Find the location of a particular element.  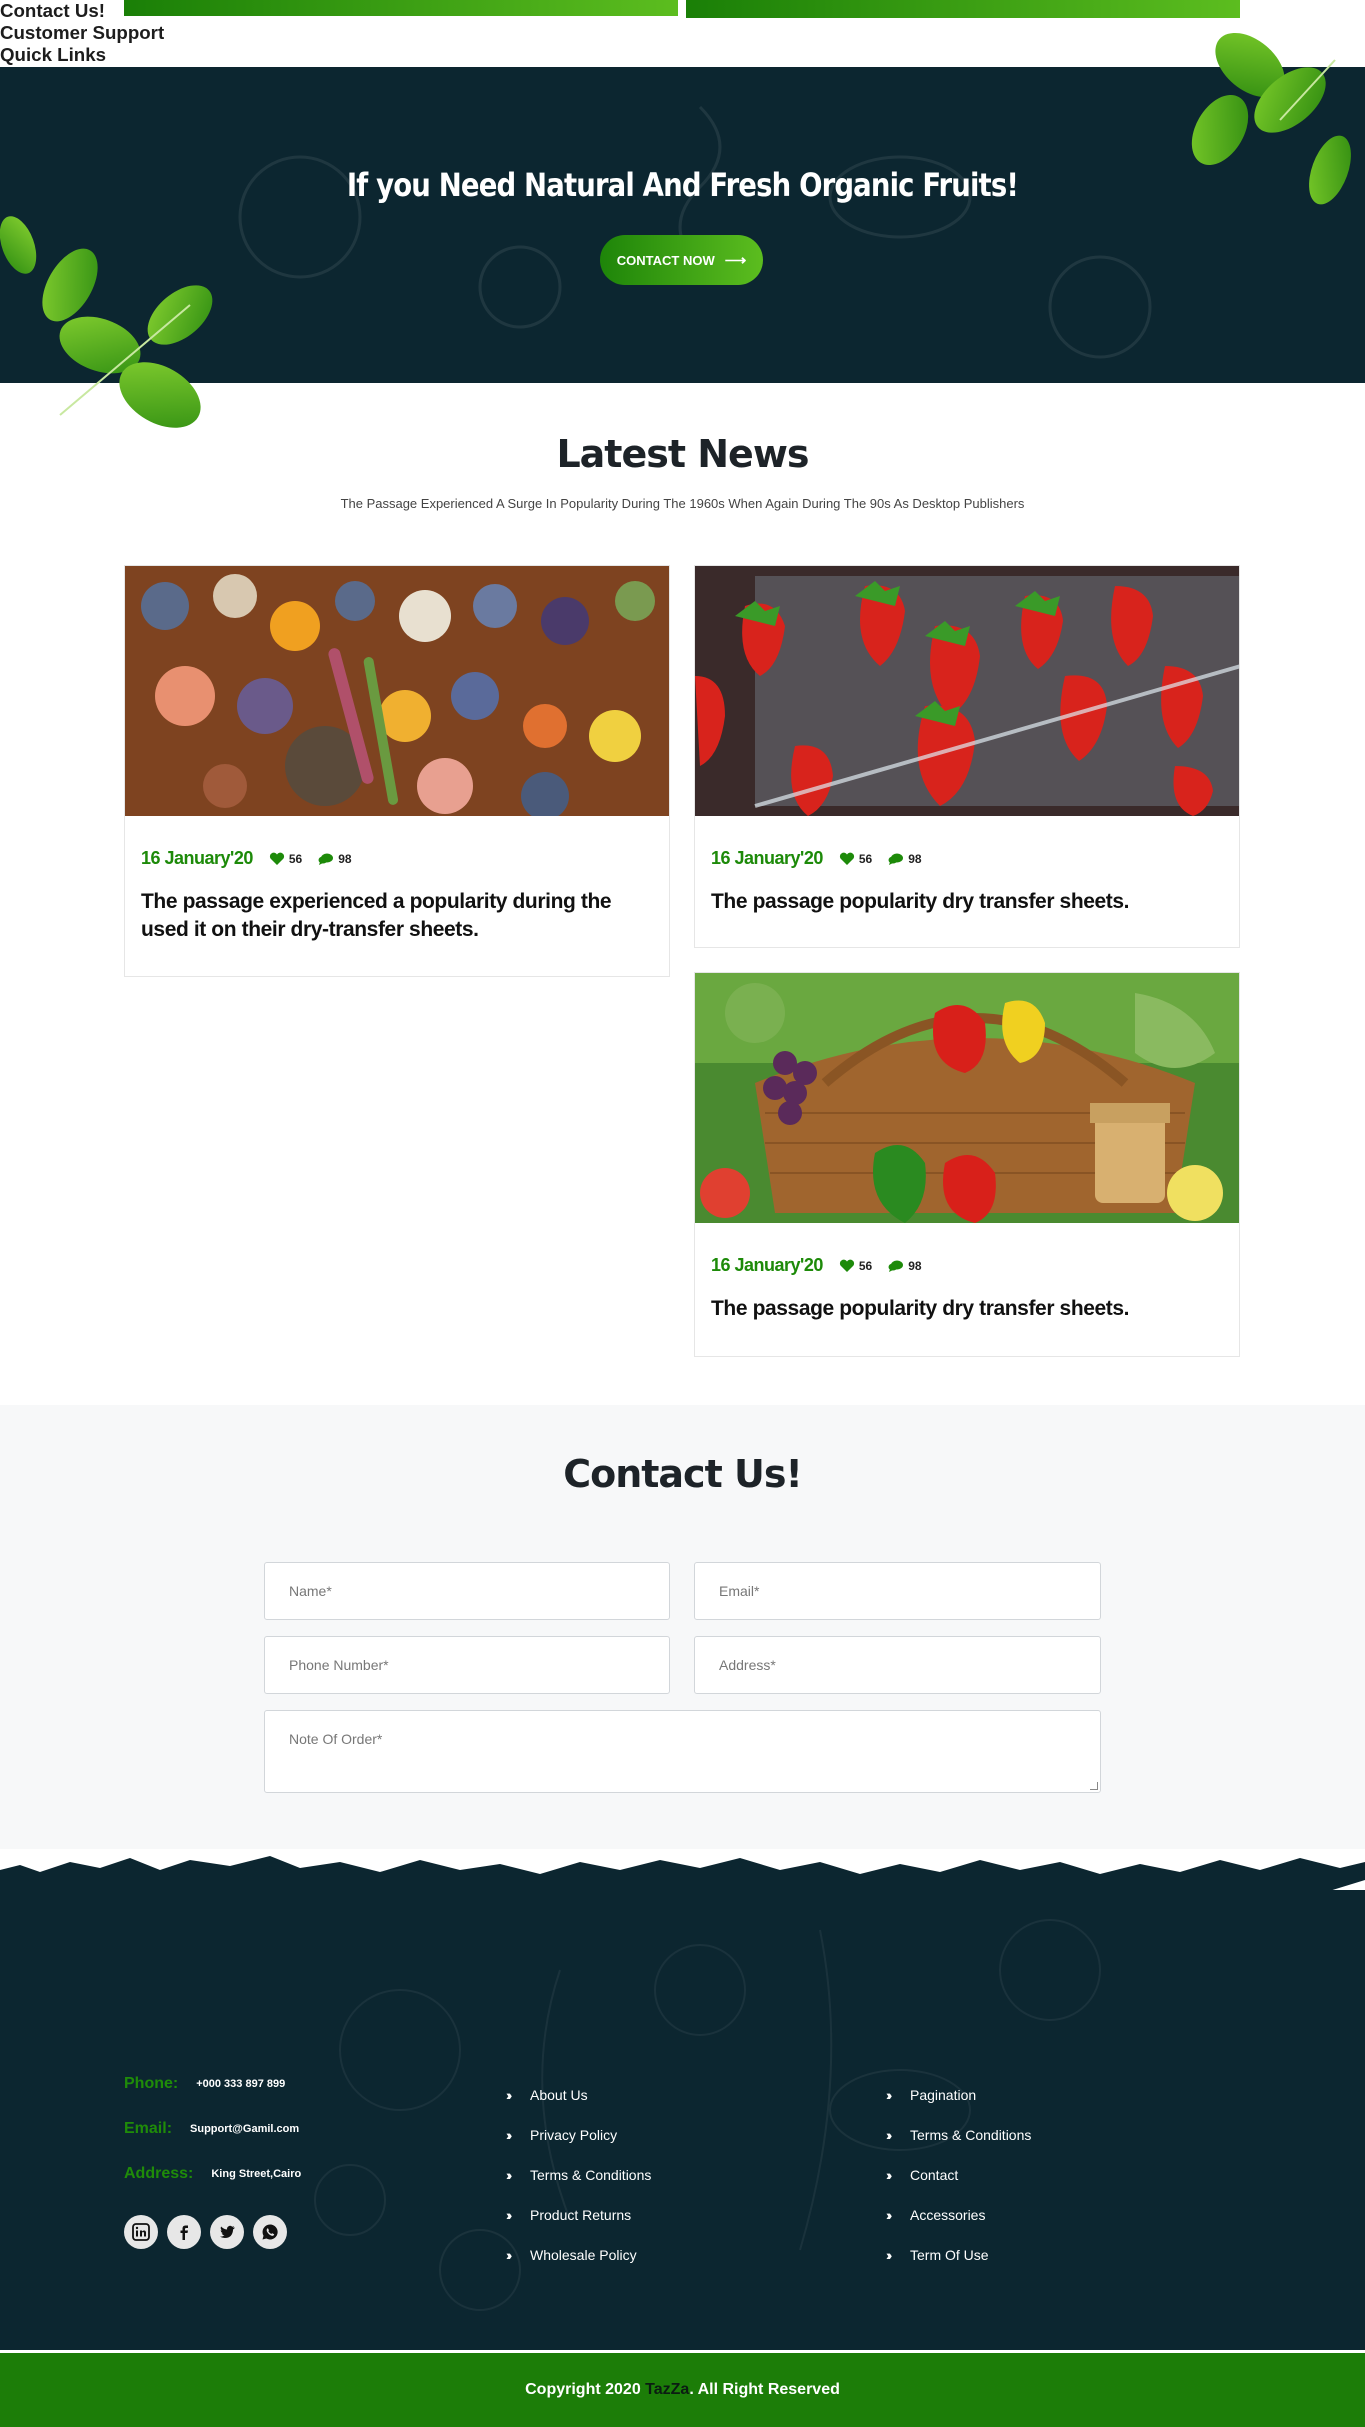

linkedin-button is located at coordinates (141, 2232).